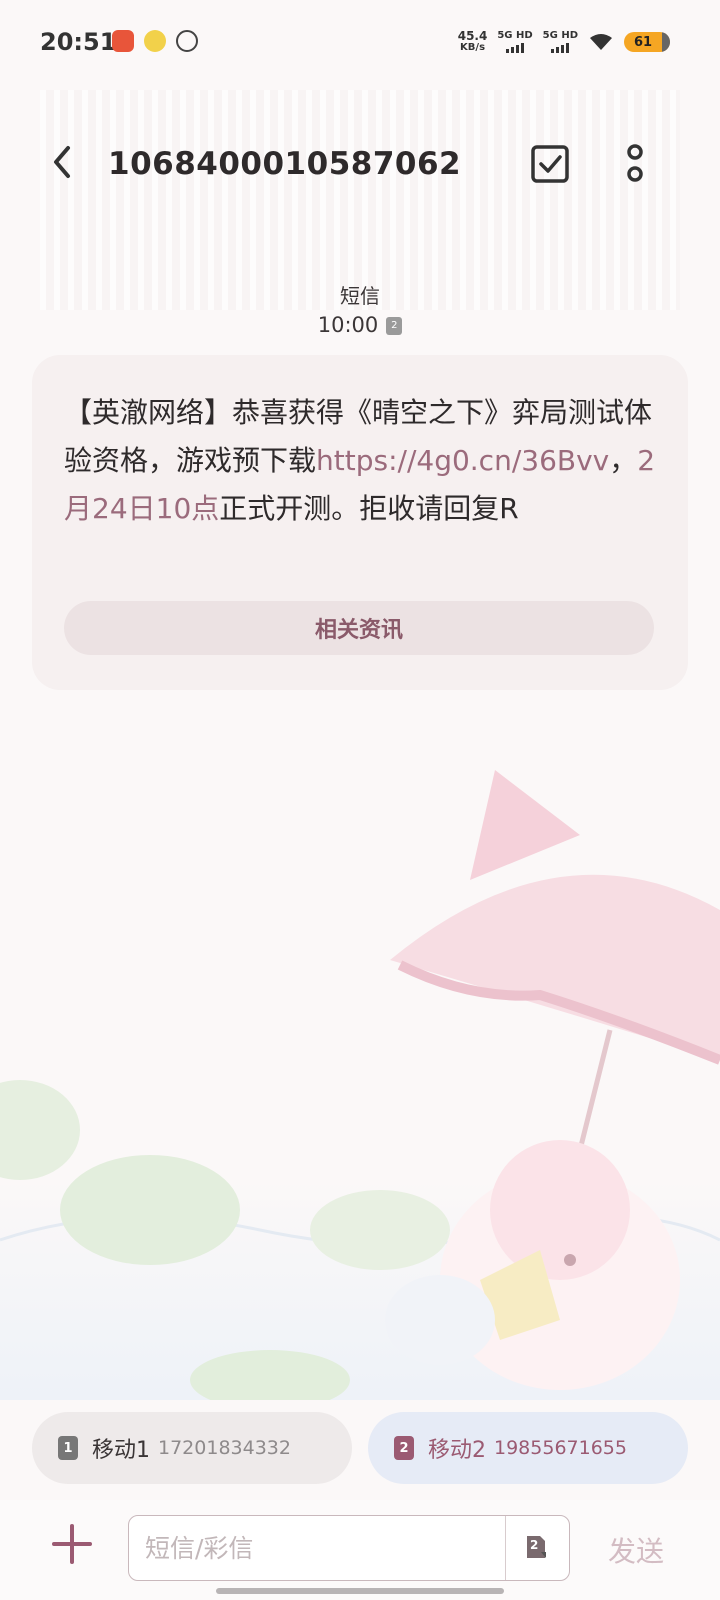 The image size is (720, 1600). I want to click on battery-icon: 61, so click(647, 42).